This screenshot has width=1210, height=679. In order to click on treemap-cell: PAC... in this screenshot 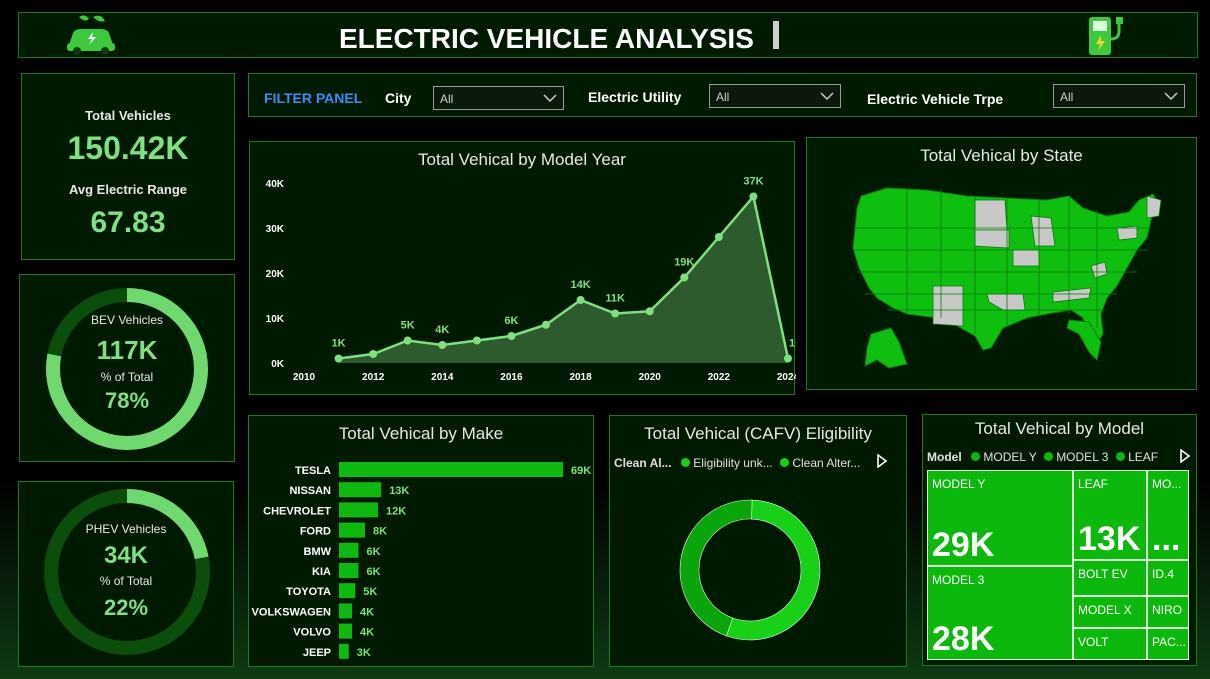, I will do `click(1168, 644)`.